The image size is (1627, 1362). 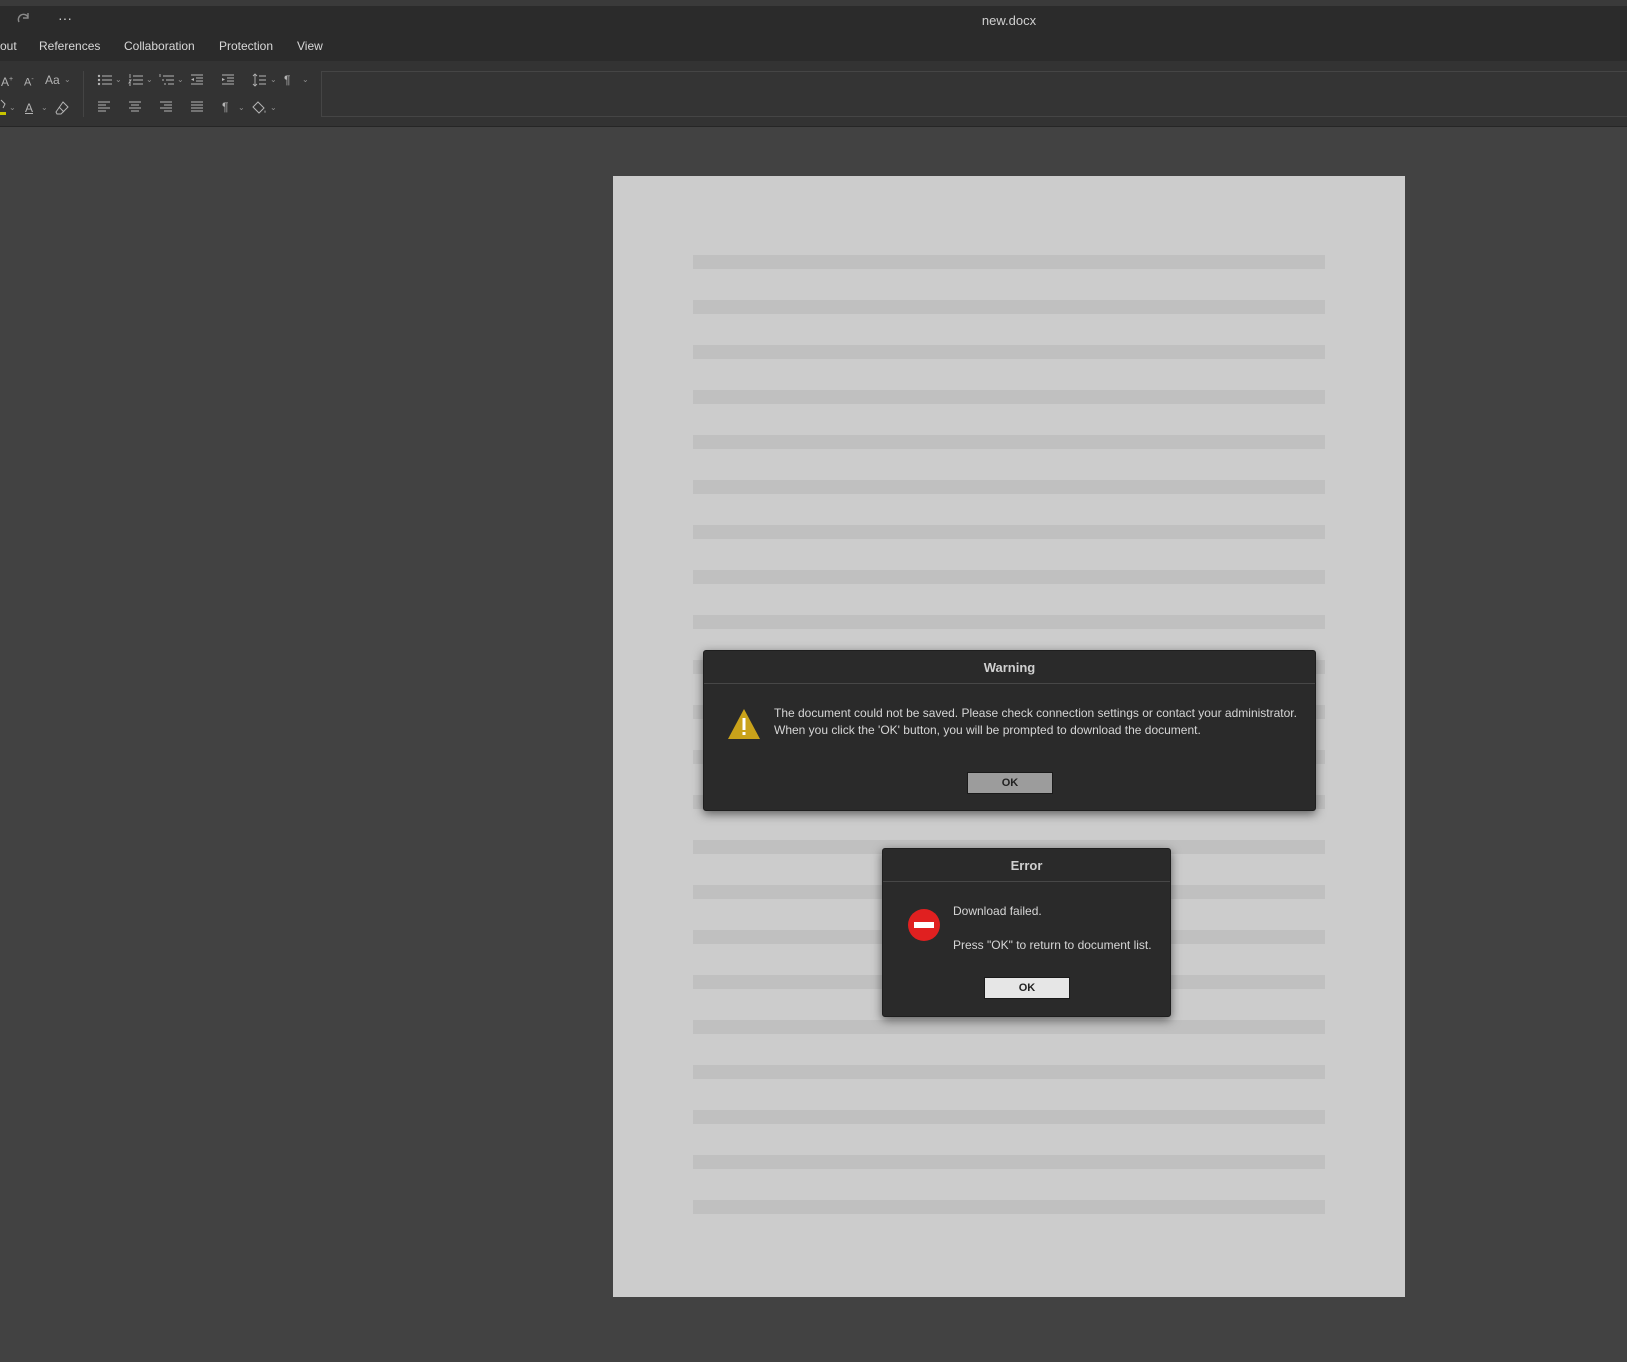 I want to click on align-right-icon, so click(x=166, y=106).